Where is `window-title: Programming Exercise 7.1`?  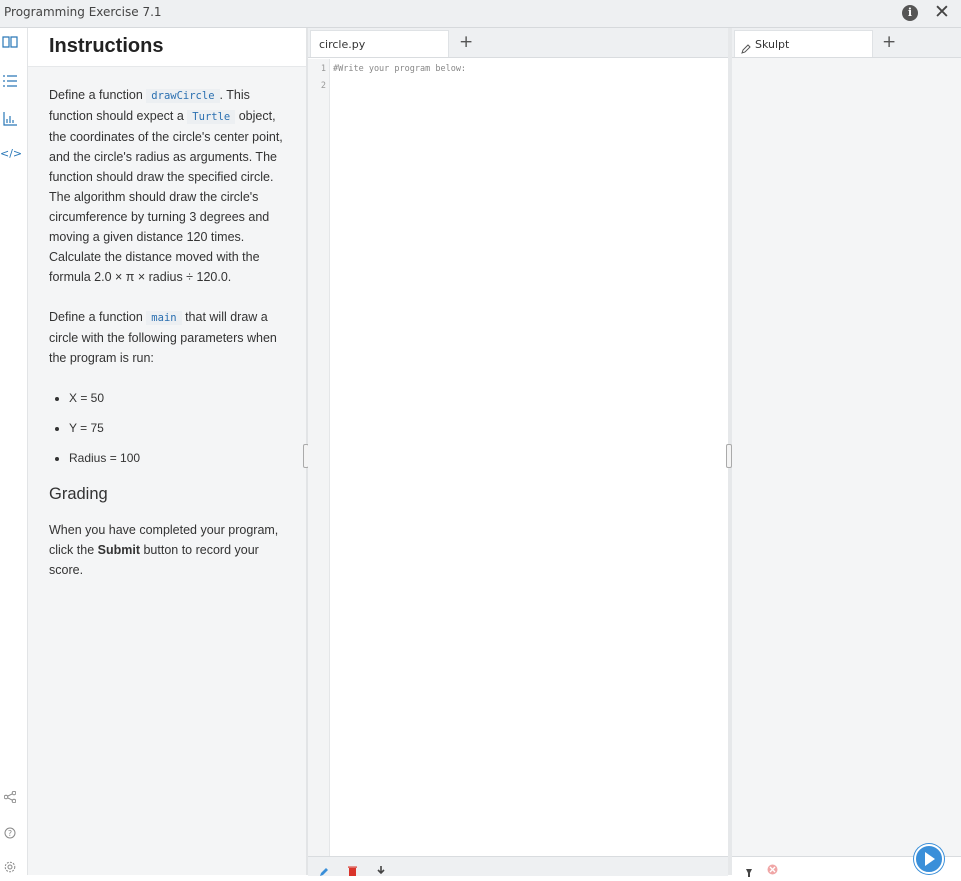
window-title: Programming Exercise 7.1 is located at coordinates (83, 12).